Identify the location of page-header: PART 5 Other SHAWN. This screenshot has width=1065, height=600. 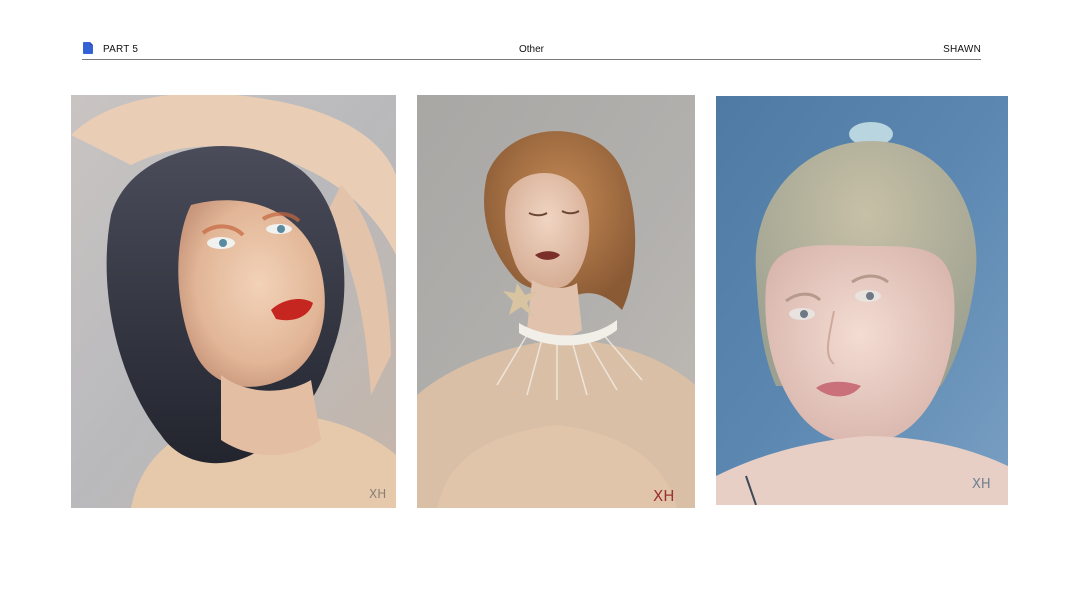
(531, 51).